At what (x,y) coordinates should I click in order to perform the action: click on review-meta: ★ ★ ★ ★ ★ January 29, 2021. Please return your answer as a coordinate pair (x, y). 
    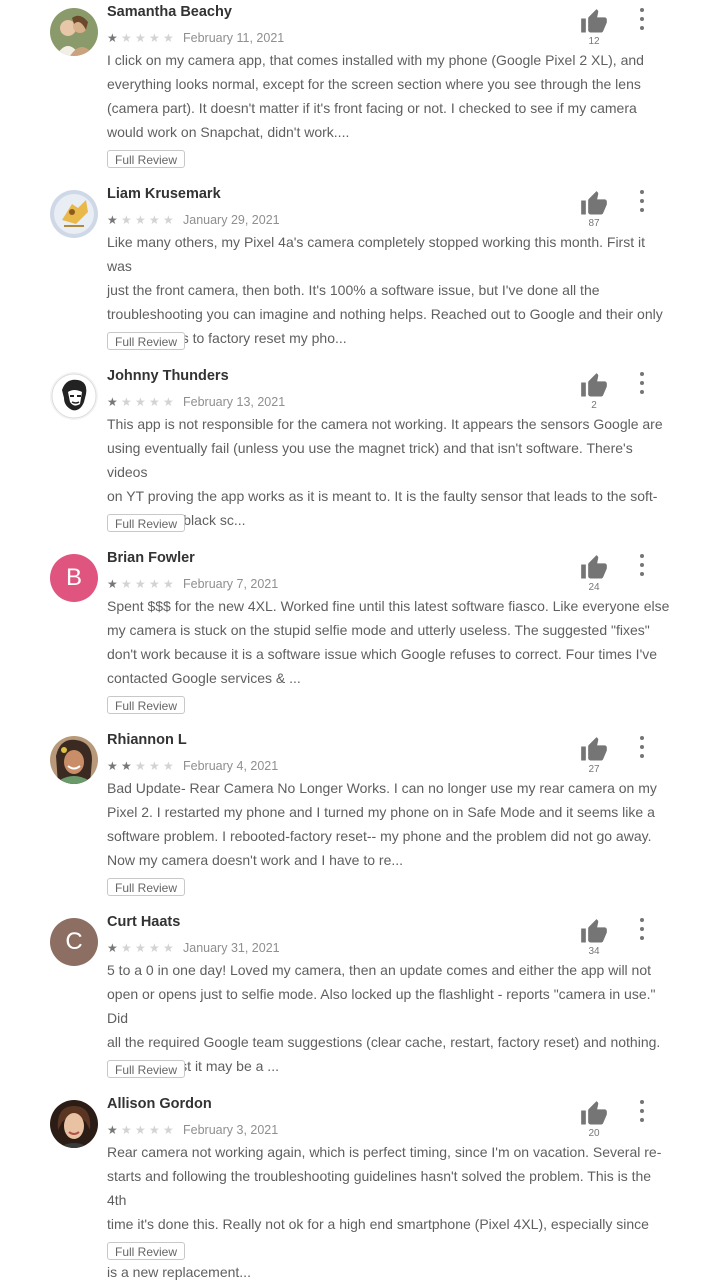
    Looking at the image, I should click on (193, 220).